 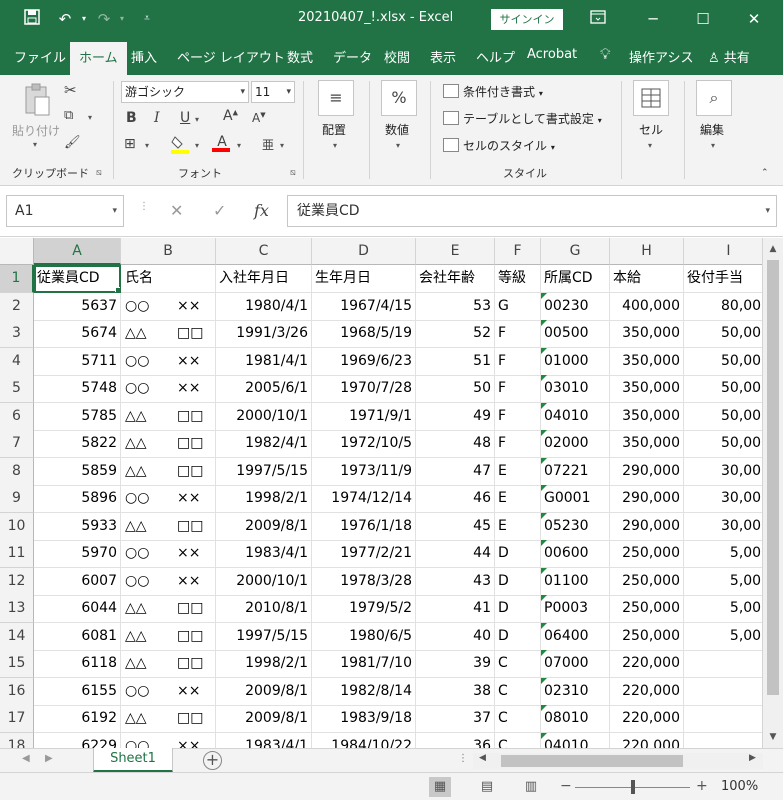 What do you see at coordinates (185, 92) in the screenshot?
I see `font-name-combo: 游ゴシック ▾` at bounding box center [185, 92].